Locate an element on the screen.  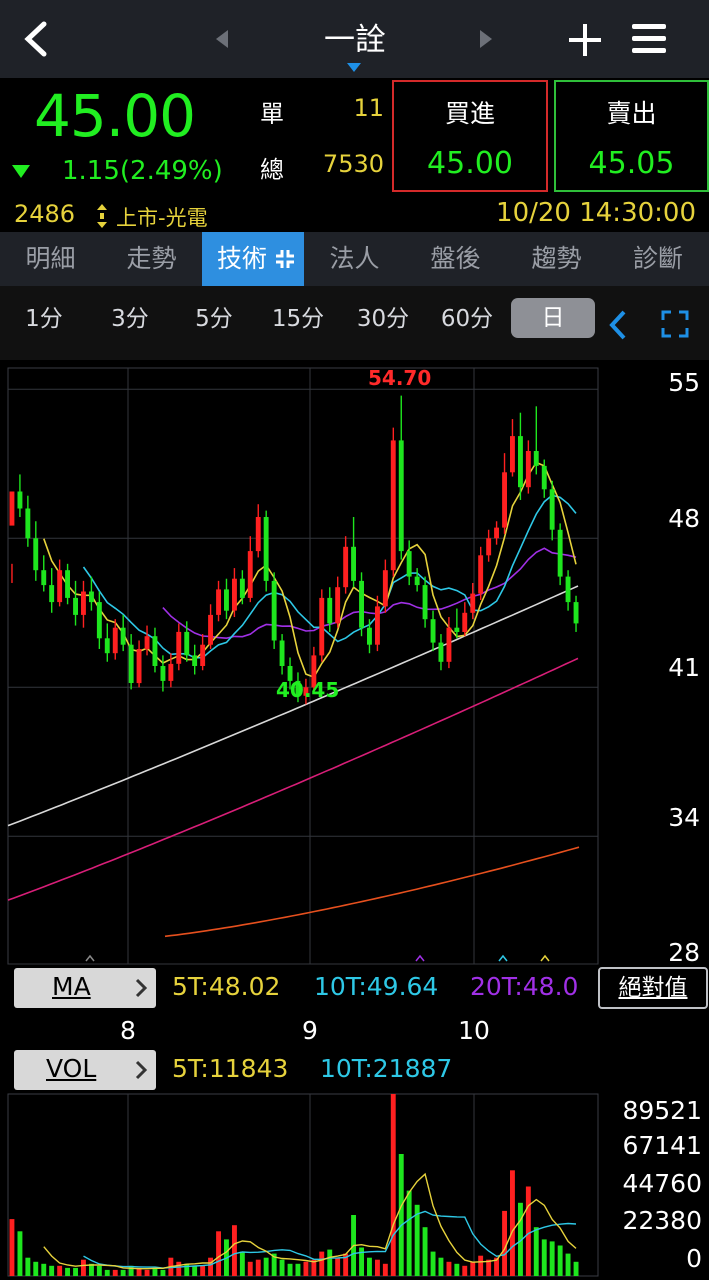
tab-details: 明細 is located at coordinates (50, 259).